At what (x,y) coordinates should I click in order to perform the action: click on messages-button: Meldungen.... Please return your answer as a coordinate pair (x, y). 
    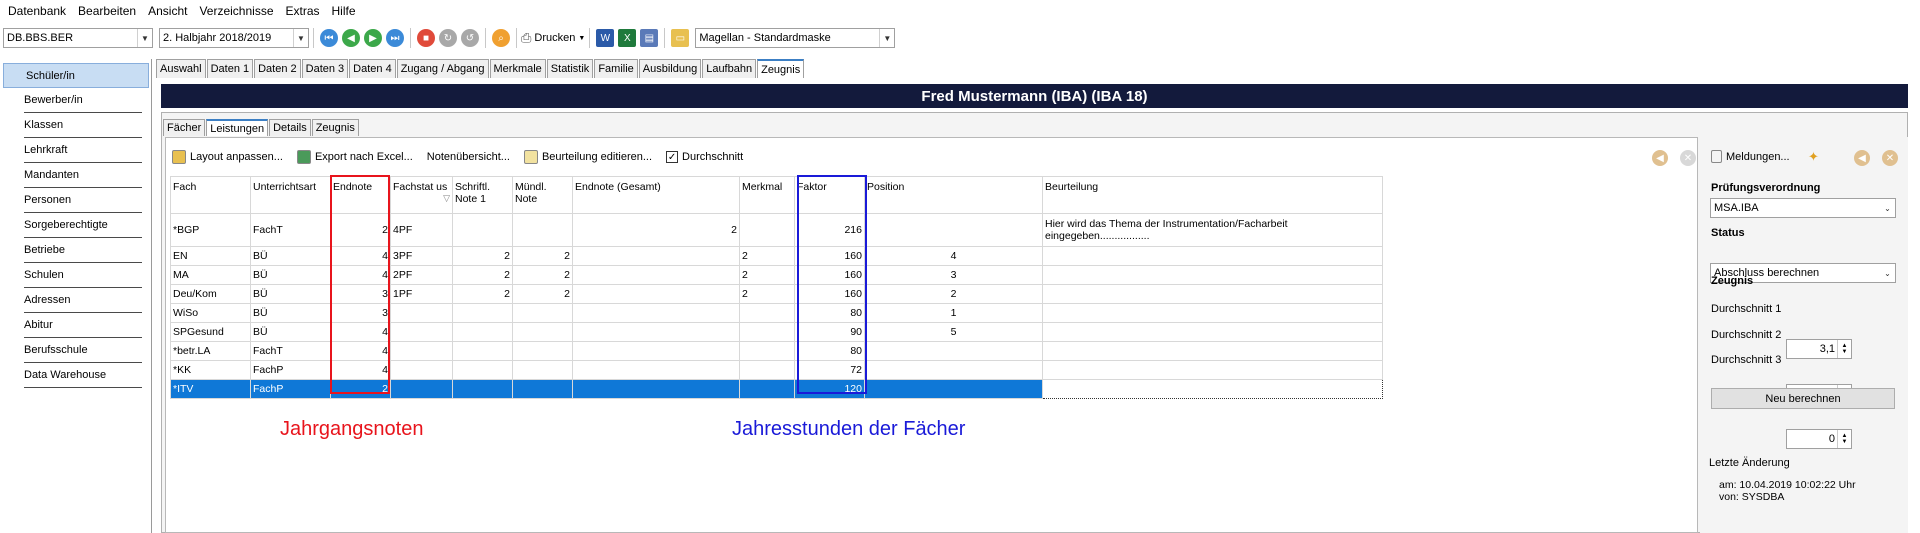
    Looking at the image, I should click on (1750, 156).